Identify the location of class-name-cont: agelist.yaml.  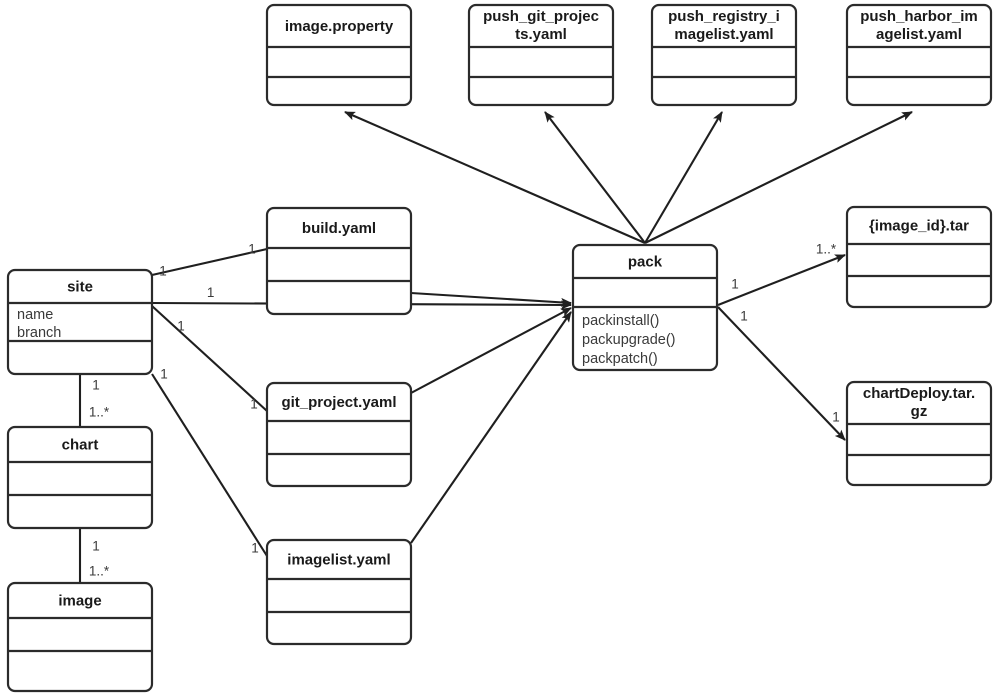
(919, 34).